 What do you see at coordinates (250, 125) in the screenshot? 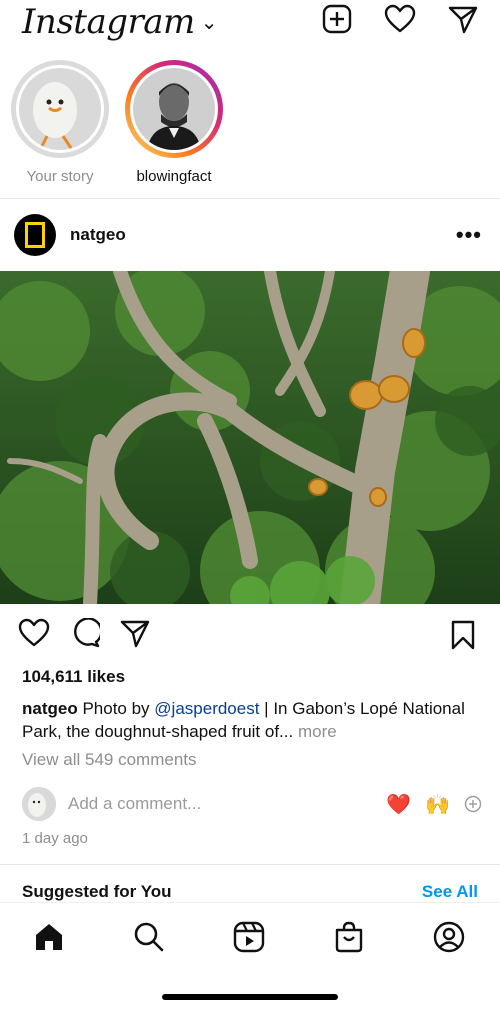
I see `stories-tray: Your story blowingfact` at bounding box center [250, 125].